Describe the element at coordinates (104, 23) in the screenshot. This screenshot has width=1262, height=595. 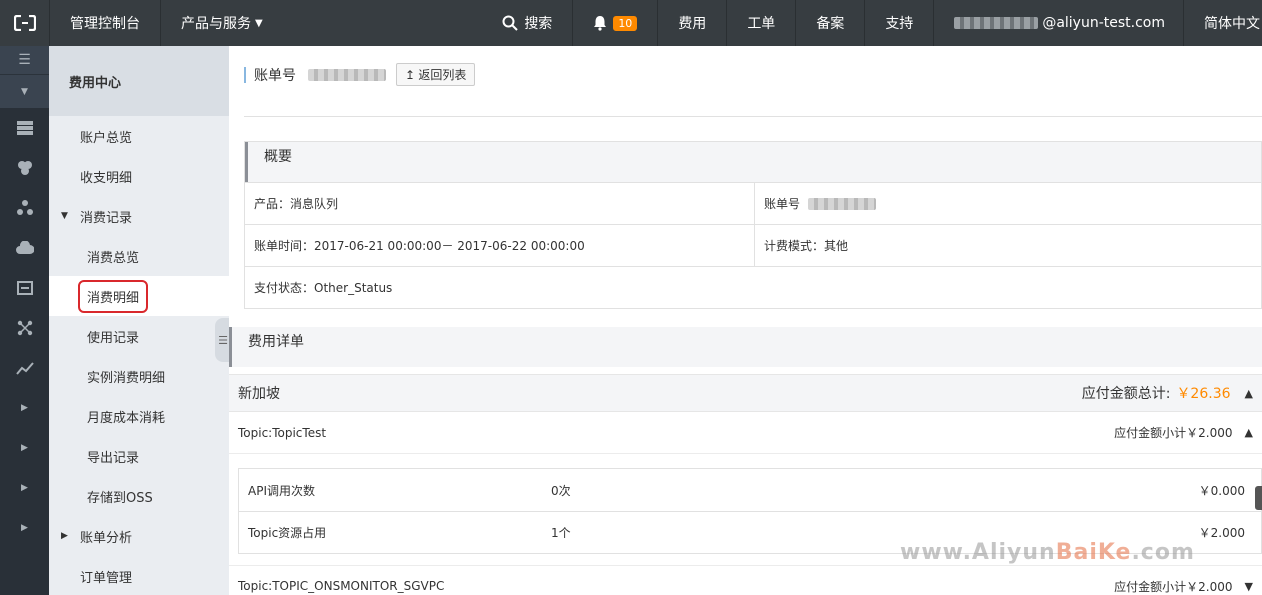
I see `console-link: 管理控制台` at that location.